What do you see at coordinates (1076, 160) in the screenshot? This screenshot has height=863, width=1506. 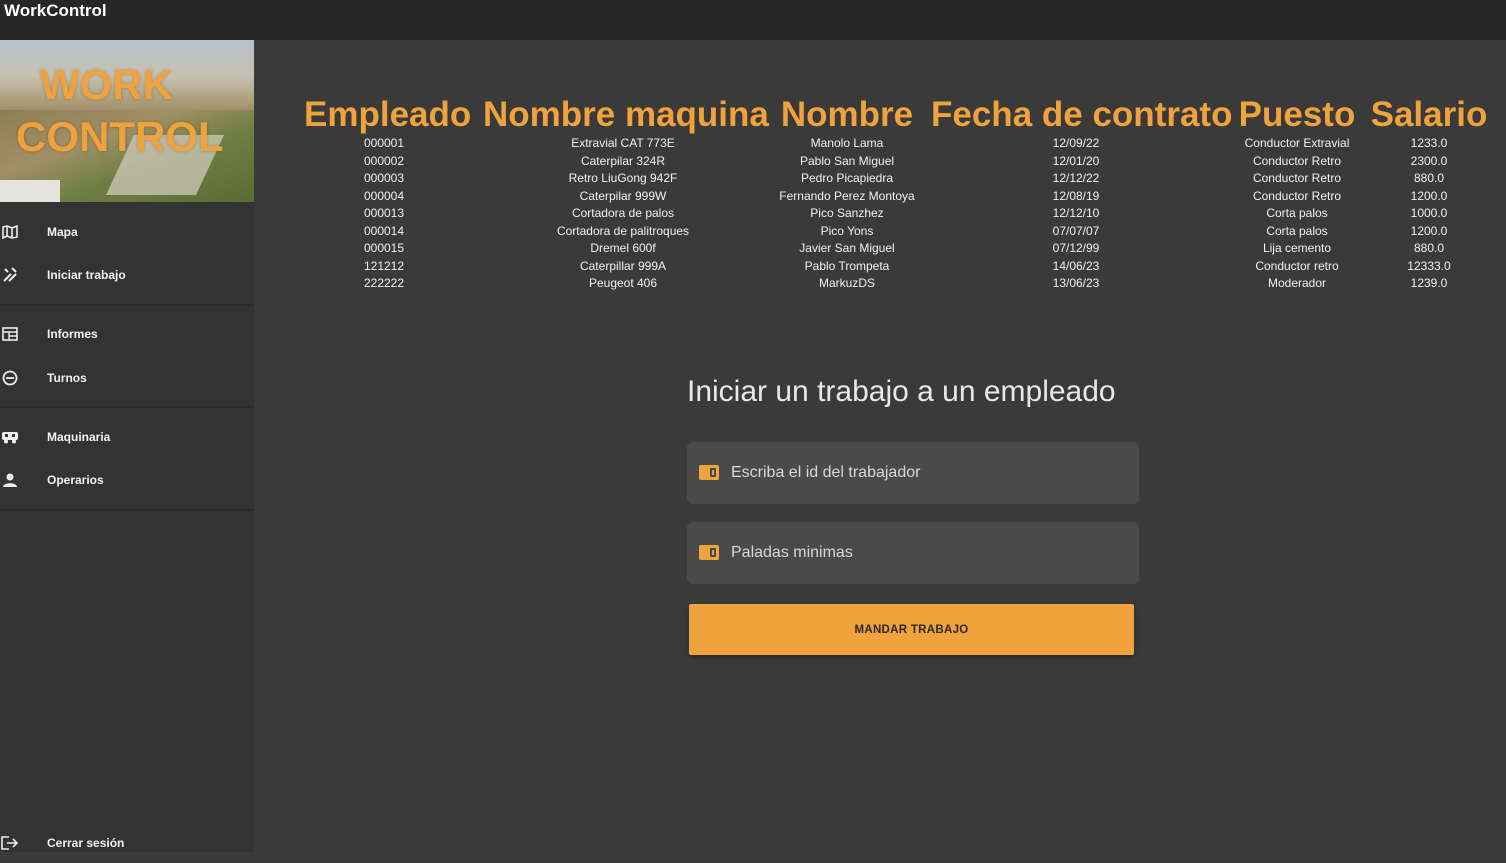 I see `table-cell: 12/01/20` at bounding box center [1076, 160].